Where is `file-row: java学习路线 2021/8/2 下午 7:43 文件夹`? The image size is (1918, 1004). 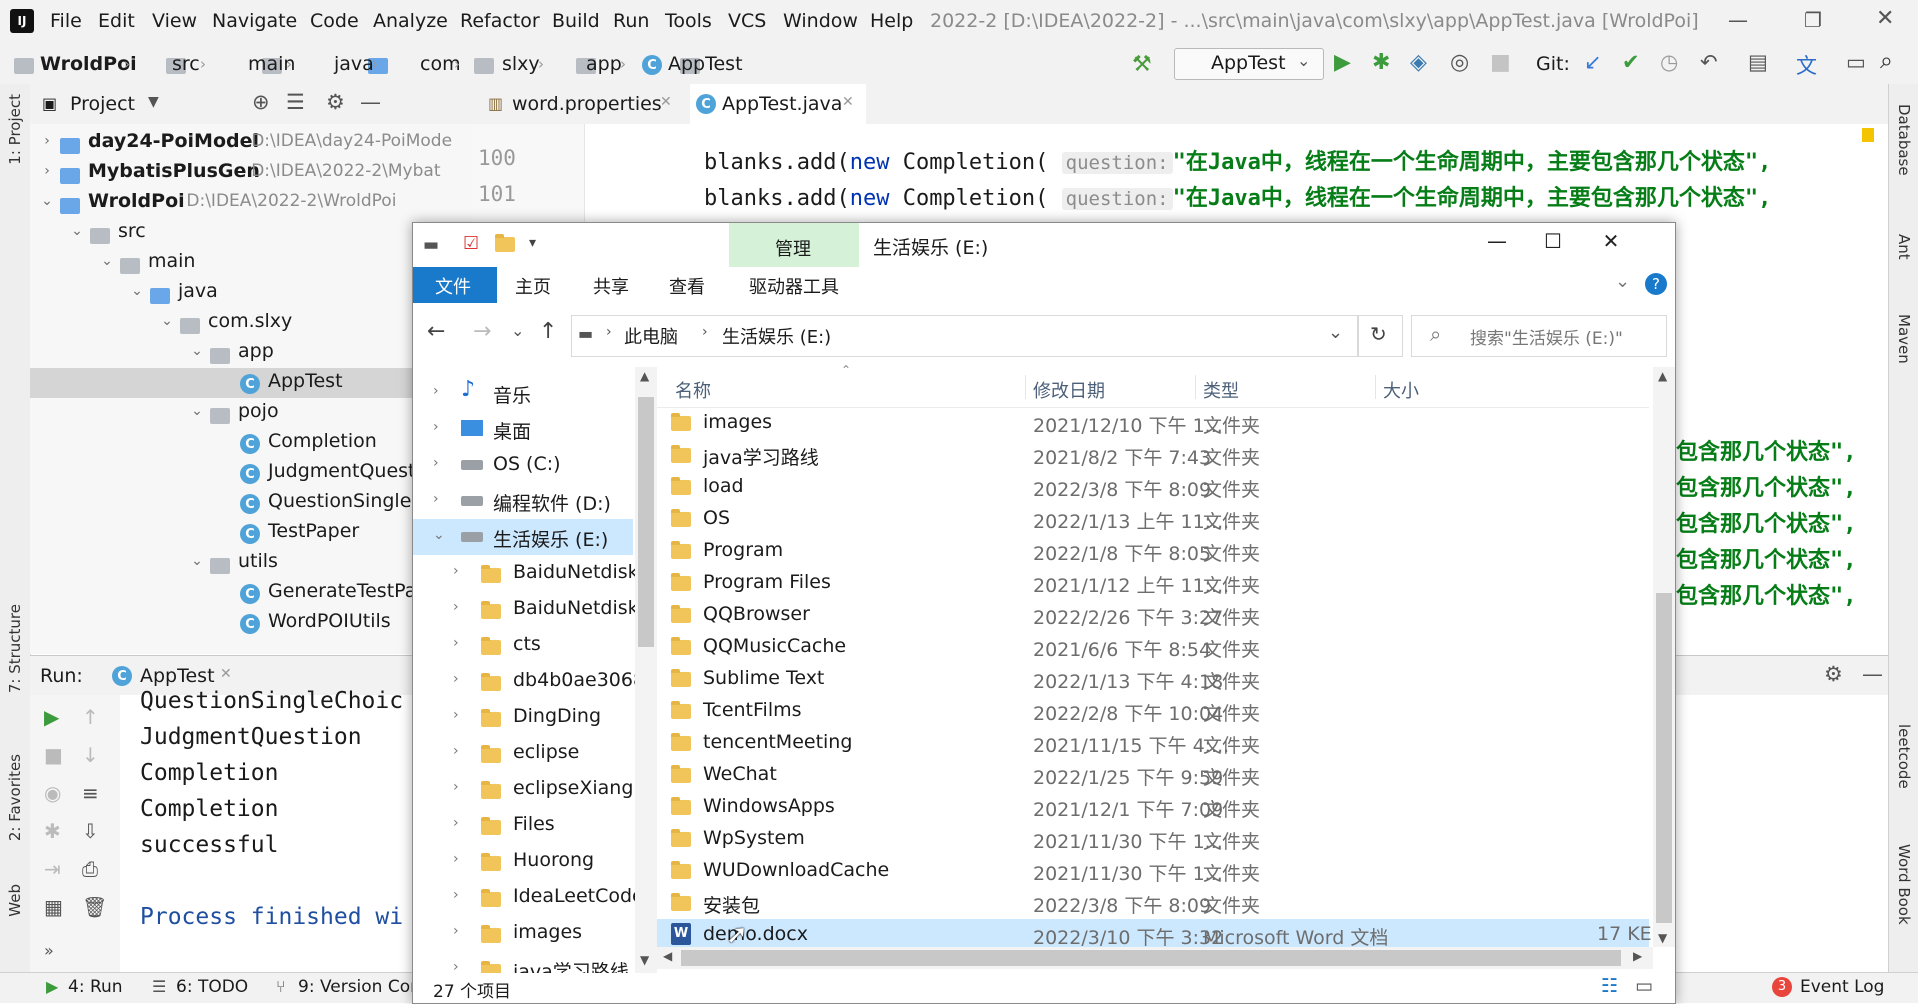 file-row: java学习路线 2021/8/2 下午 7:43 文件夹 is located at coordinates (1153, 455).